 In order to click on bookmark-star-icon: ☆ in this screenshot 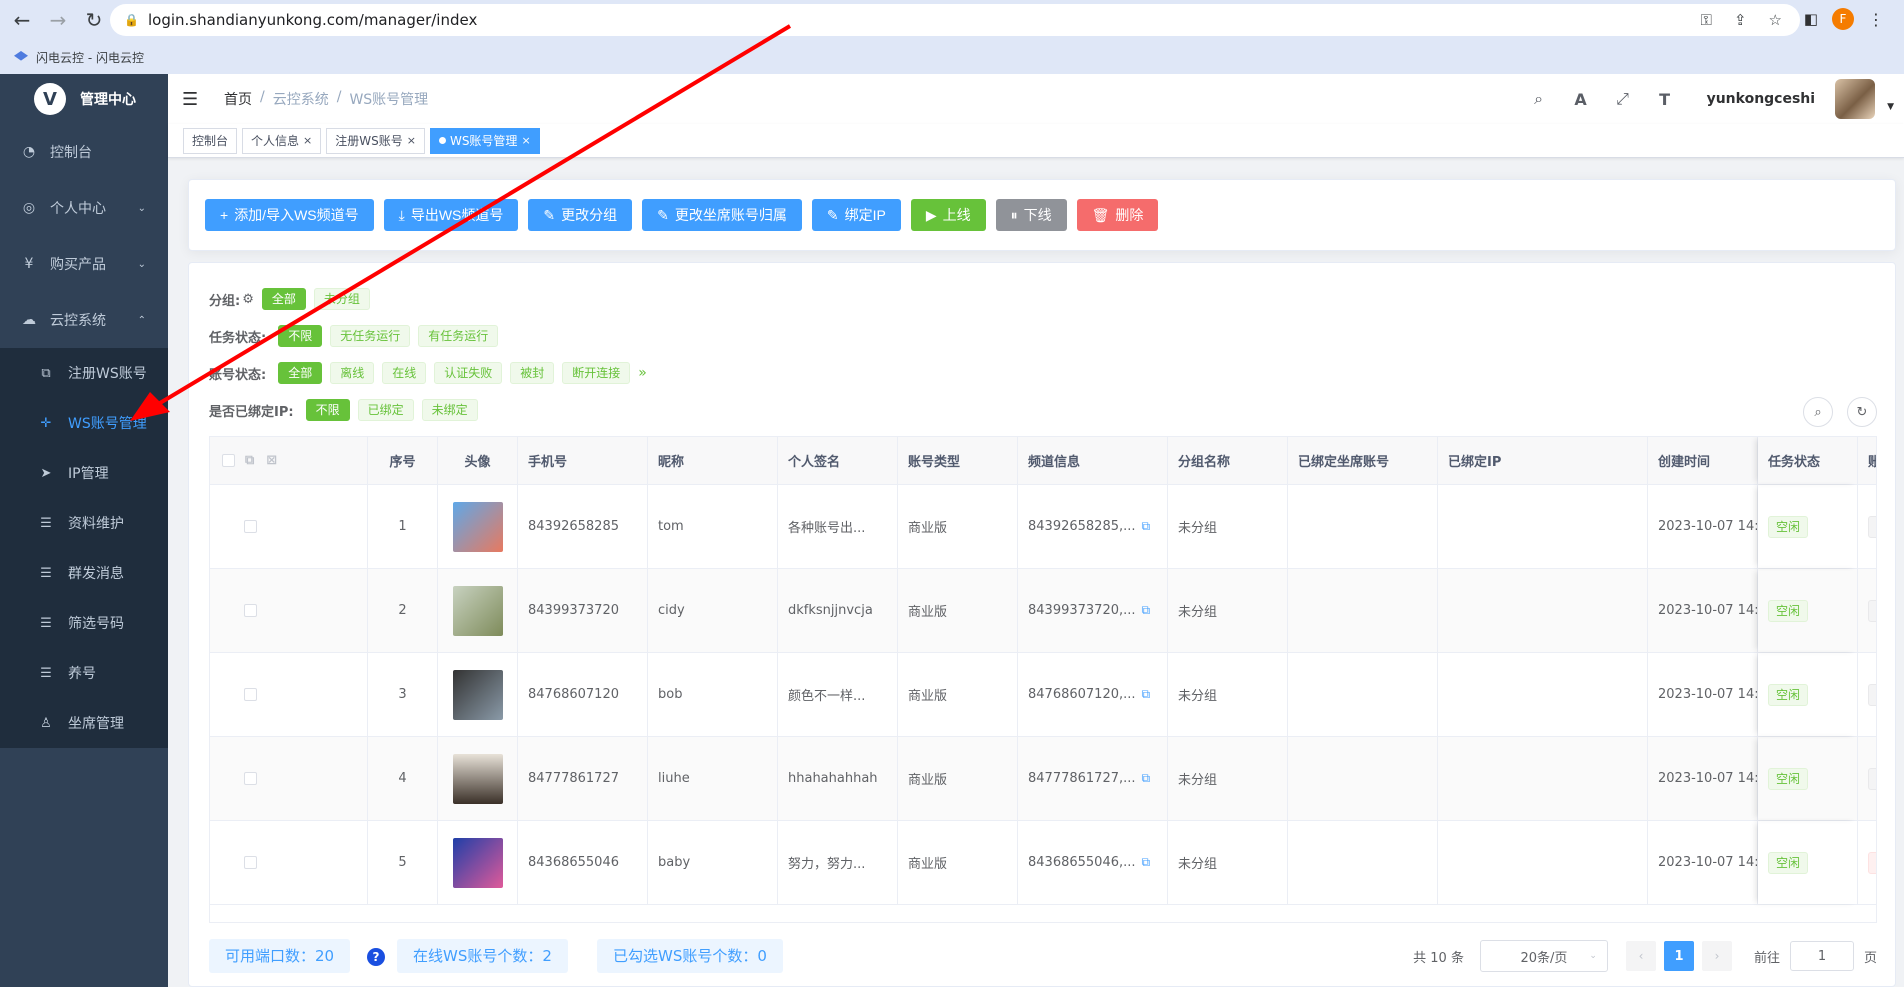, I will do `click(1775, 20)`.